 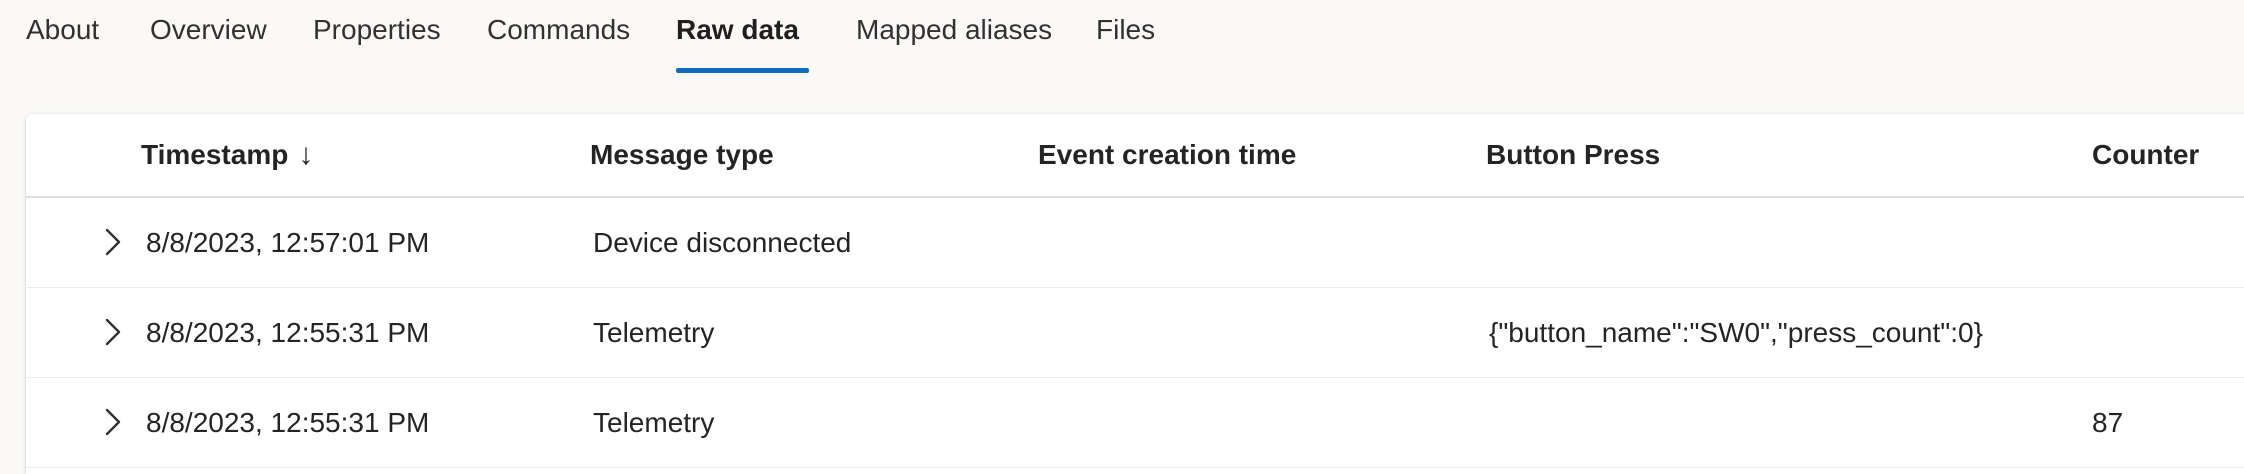 I want to click on tab-properties: Properties, so click(x=377, y=37).